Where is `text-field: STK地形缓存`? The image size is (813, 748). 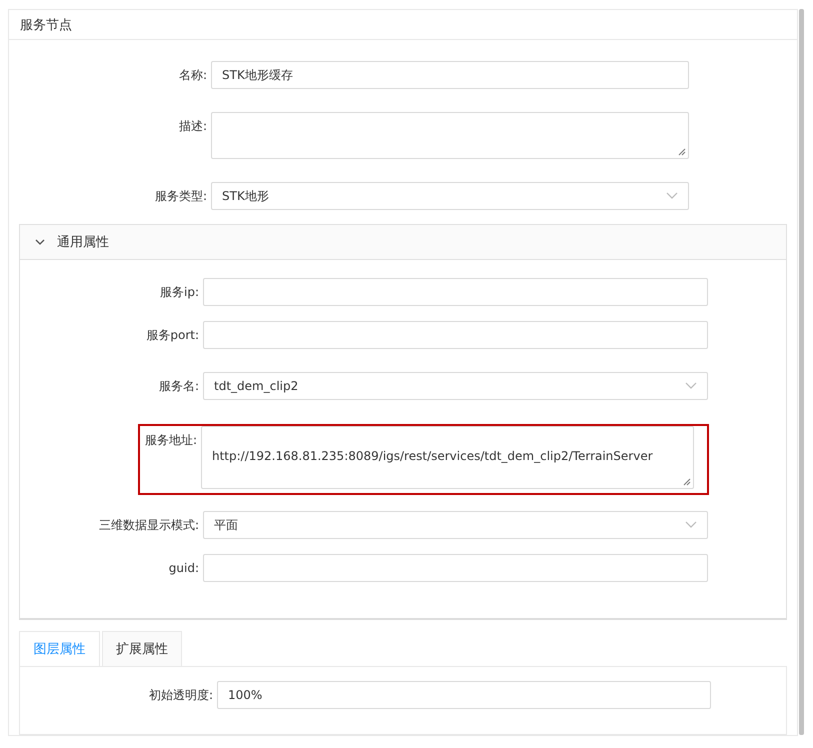 text-field: STK地形缓存 is located at coordinates (450, 75).